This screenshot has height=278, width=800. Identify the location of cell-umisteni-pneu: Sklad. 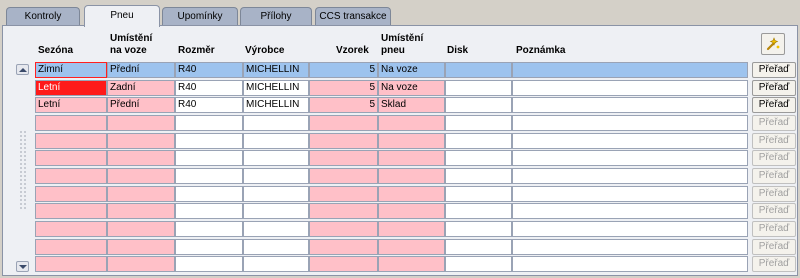
(411, 105).